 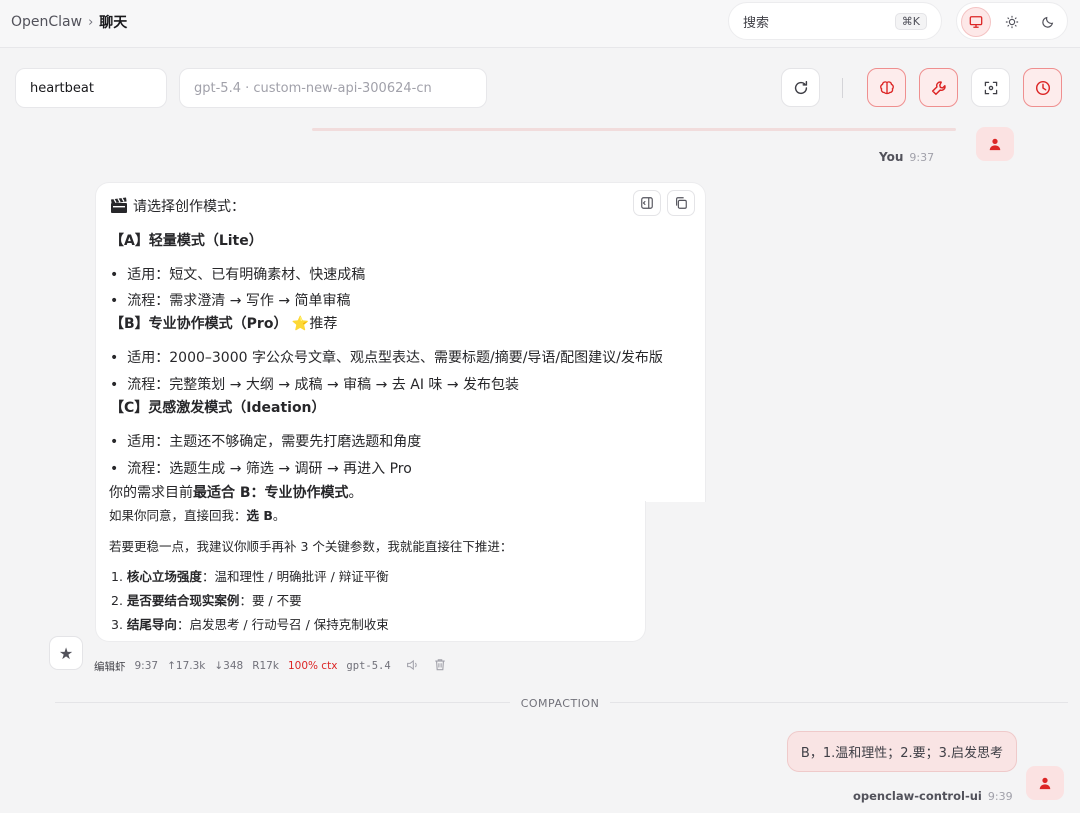 I want to click on param-number: 1., so click(x=117, y=576).